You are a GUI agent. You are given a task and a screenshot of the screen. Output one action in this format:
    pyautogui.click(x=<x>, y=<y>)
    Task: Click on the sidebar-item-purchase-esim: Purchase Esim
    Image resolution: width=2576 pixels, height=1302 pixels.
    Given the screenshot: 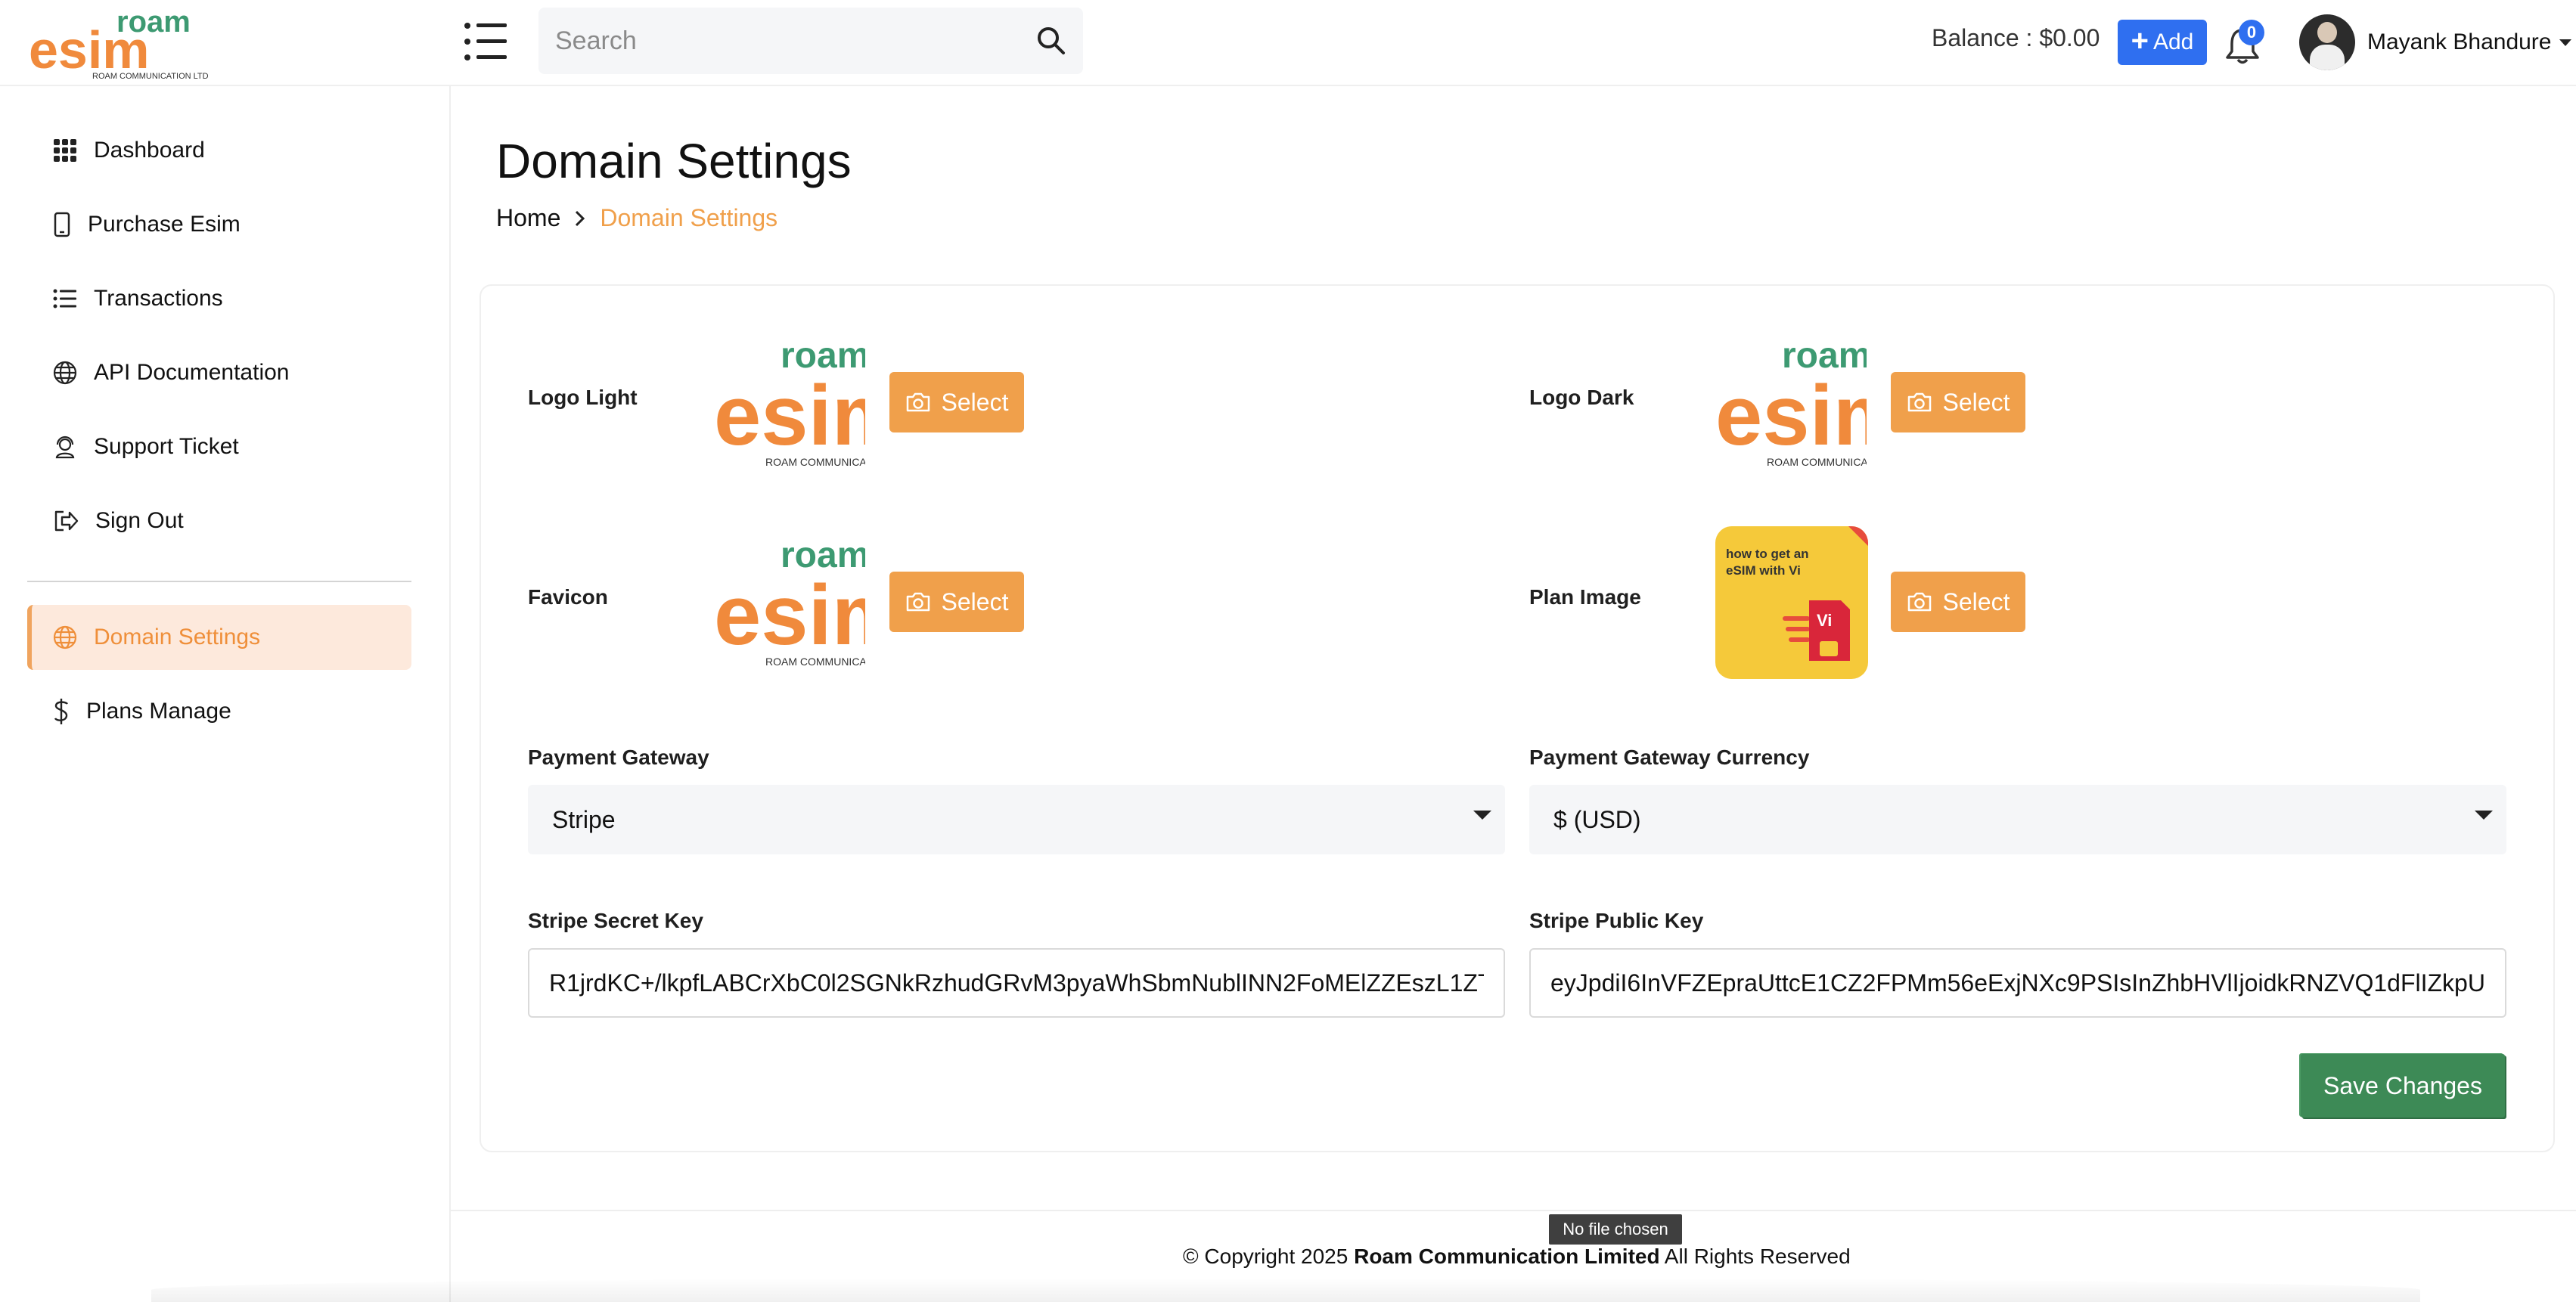 What is the action you would take?
    pyautogui.click(x=219, y=224)
    